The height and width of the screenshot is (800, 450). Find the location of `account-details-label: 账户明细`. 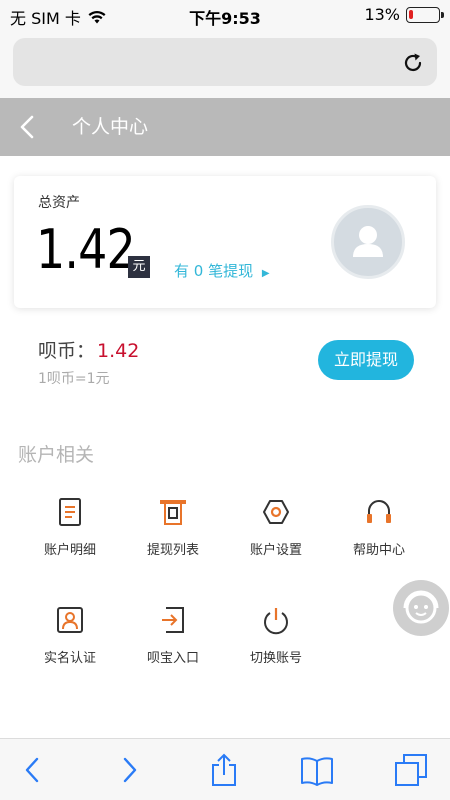

account-details-label: 账户明细 is located at coordinates (69, 550).